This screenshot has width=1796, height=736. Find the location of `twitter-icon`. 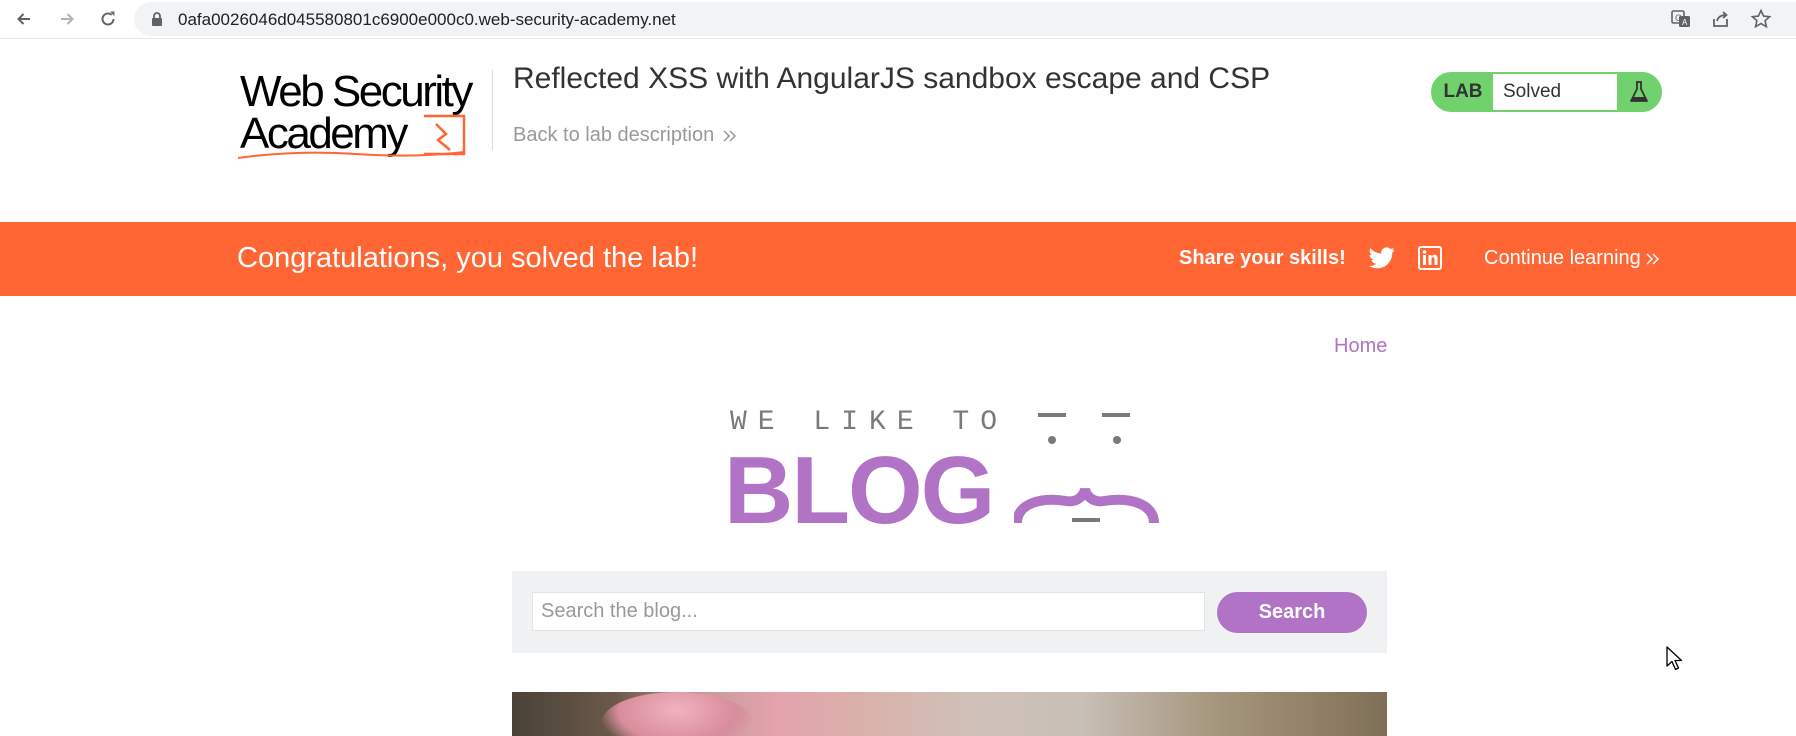

twitter-icon is located at coordinates (1382, 258).